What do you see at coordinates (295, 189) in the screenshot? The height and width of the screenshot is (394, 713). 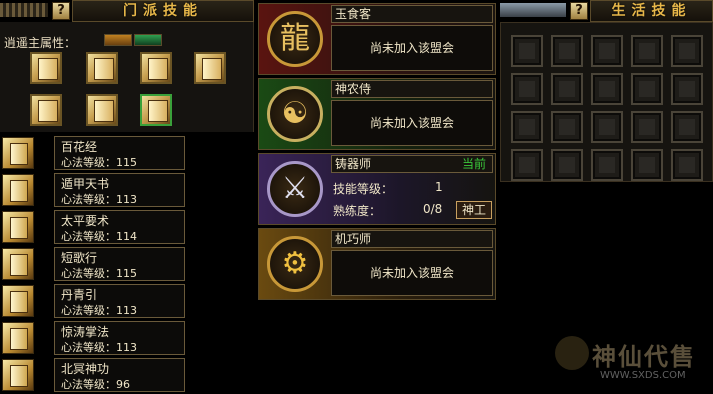 I see `weapon-rack-emblem-icon: ⚔` at bounding box center [295, 189].